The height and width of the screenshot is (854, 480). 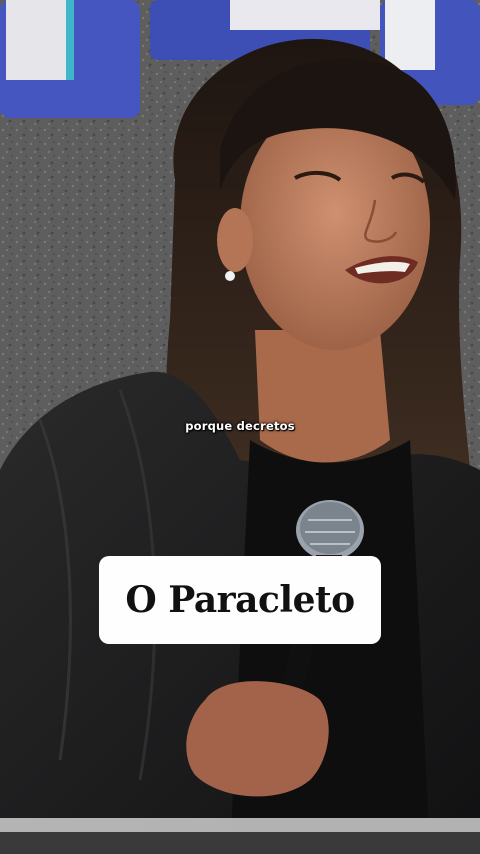 I want to click on earring, so click(x=230, y=276).